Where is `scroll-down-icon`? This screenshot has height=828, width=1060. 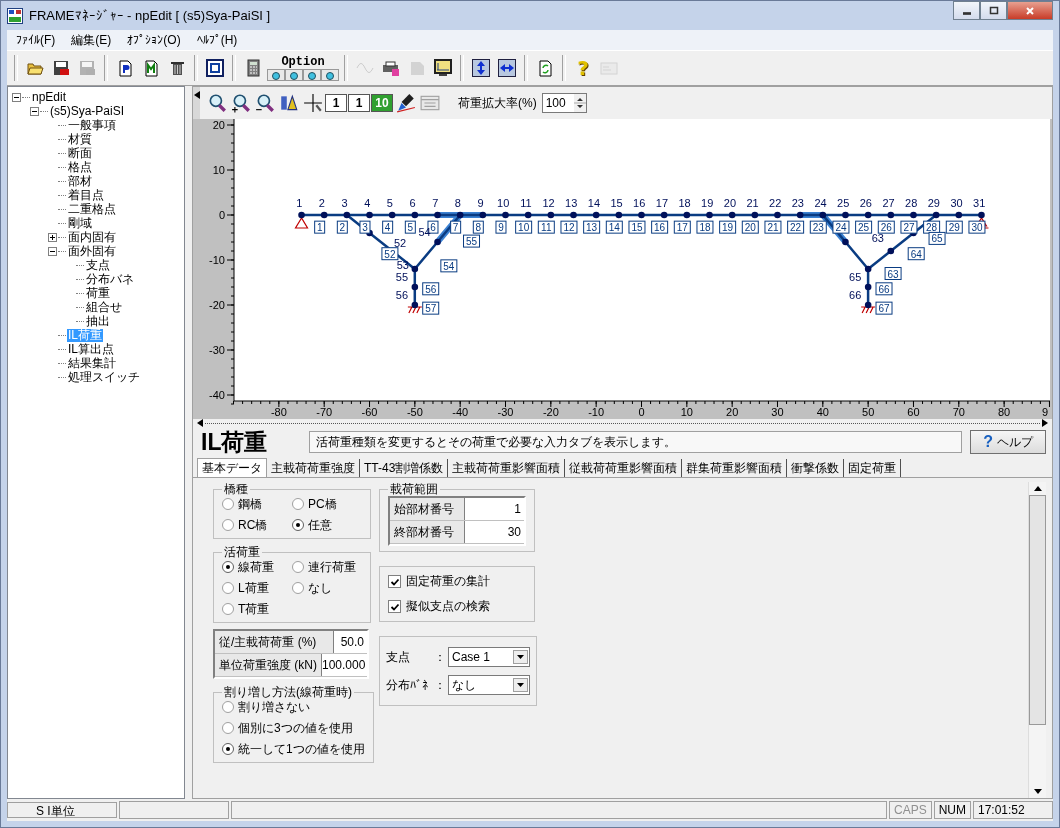 scroll-down-icon is located at coordinates (1037, 791).